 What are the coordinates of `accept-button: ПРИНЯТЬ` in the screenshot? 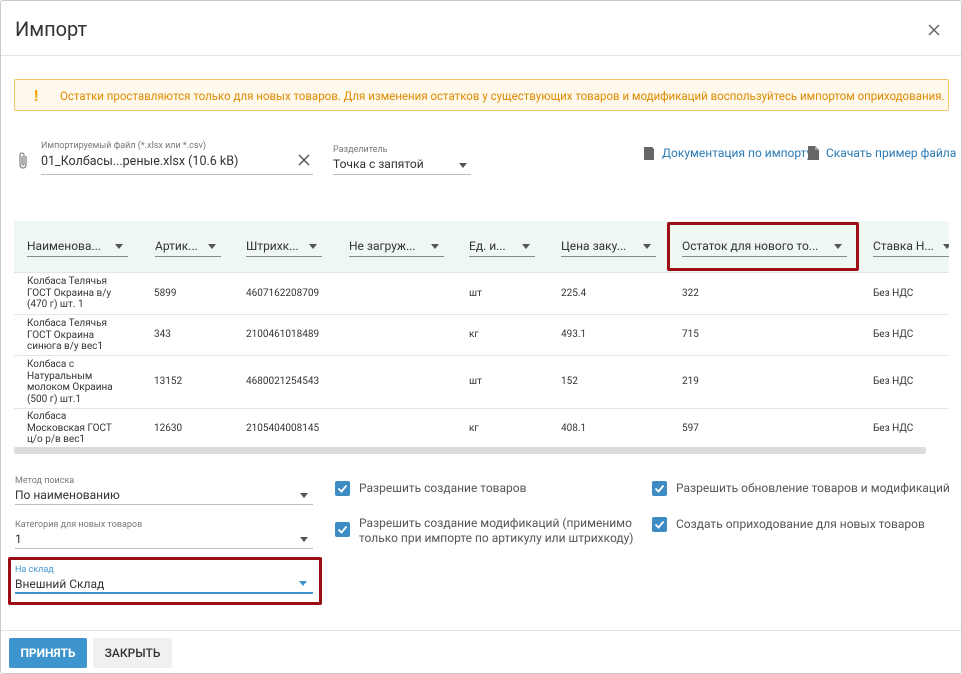 It's located at (48, 653).